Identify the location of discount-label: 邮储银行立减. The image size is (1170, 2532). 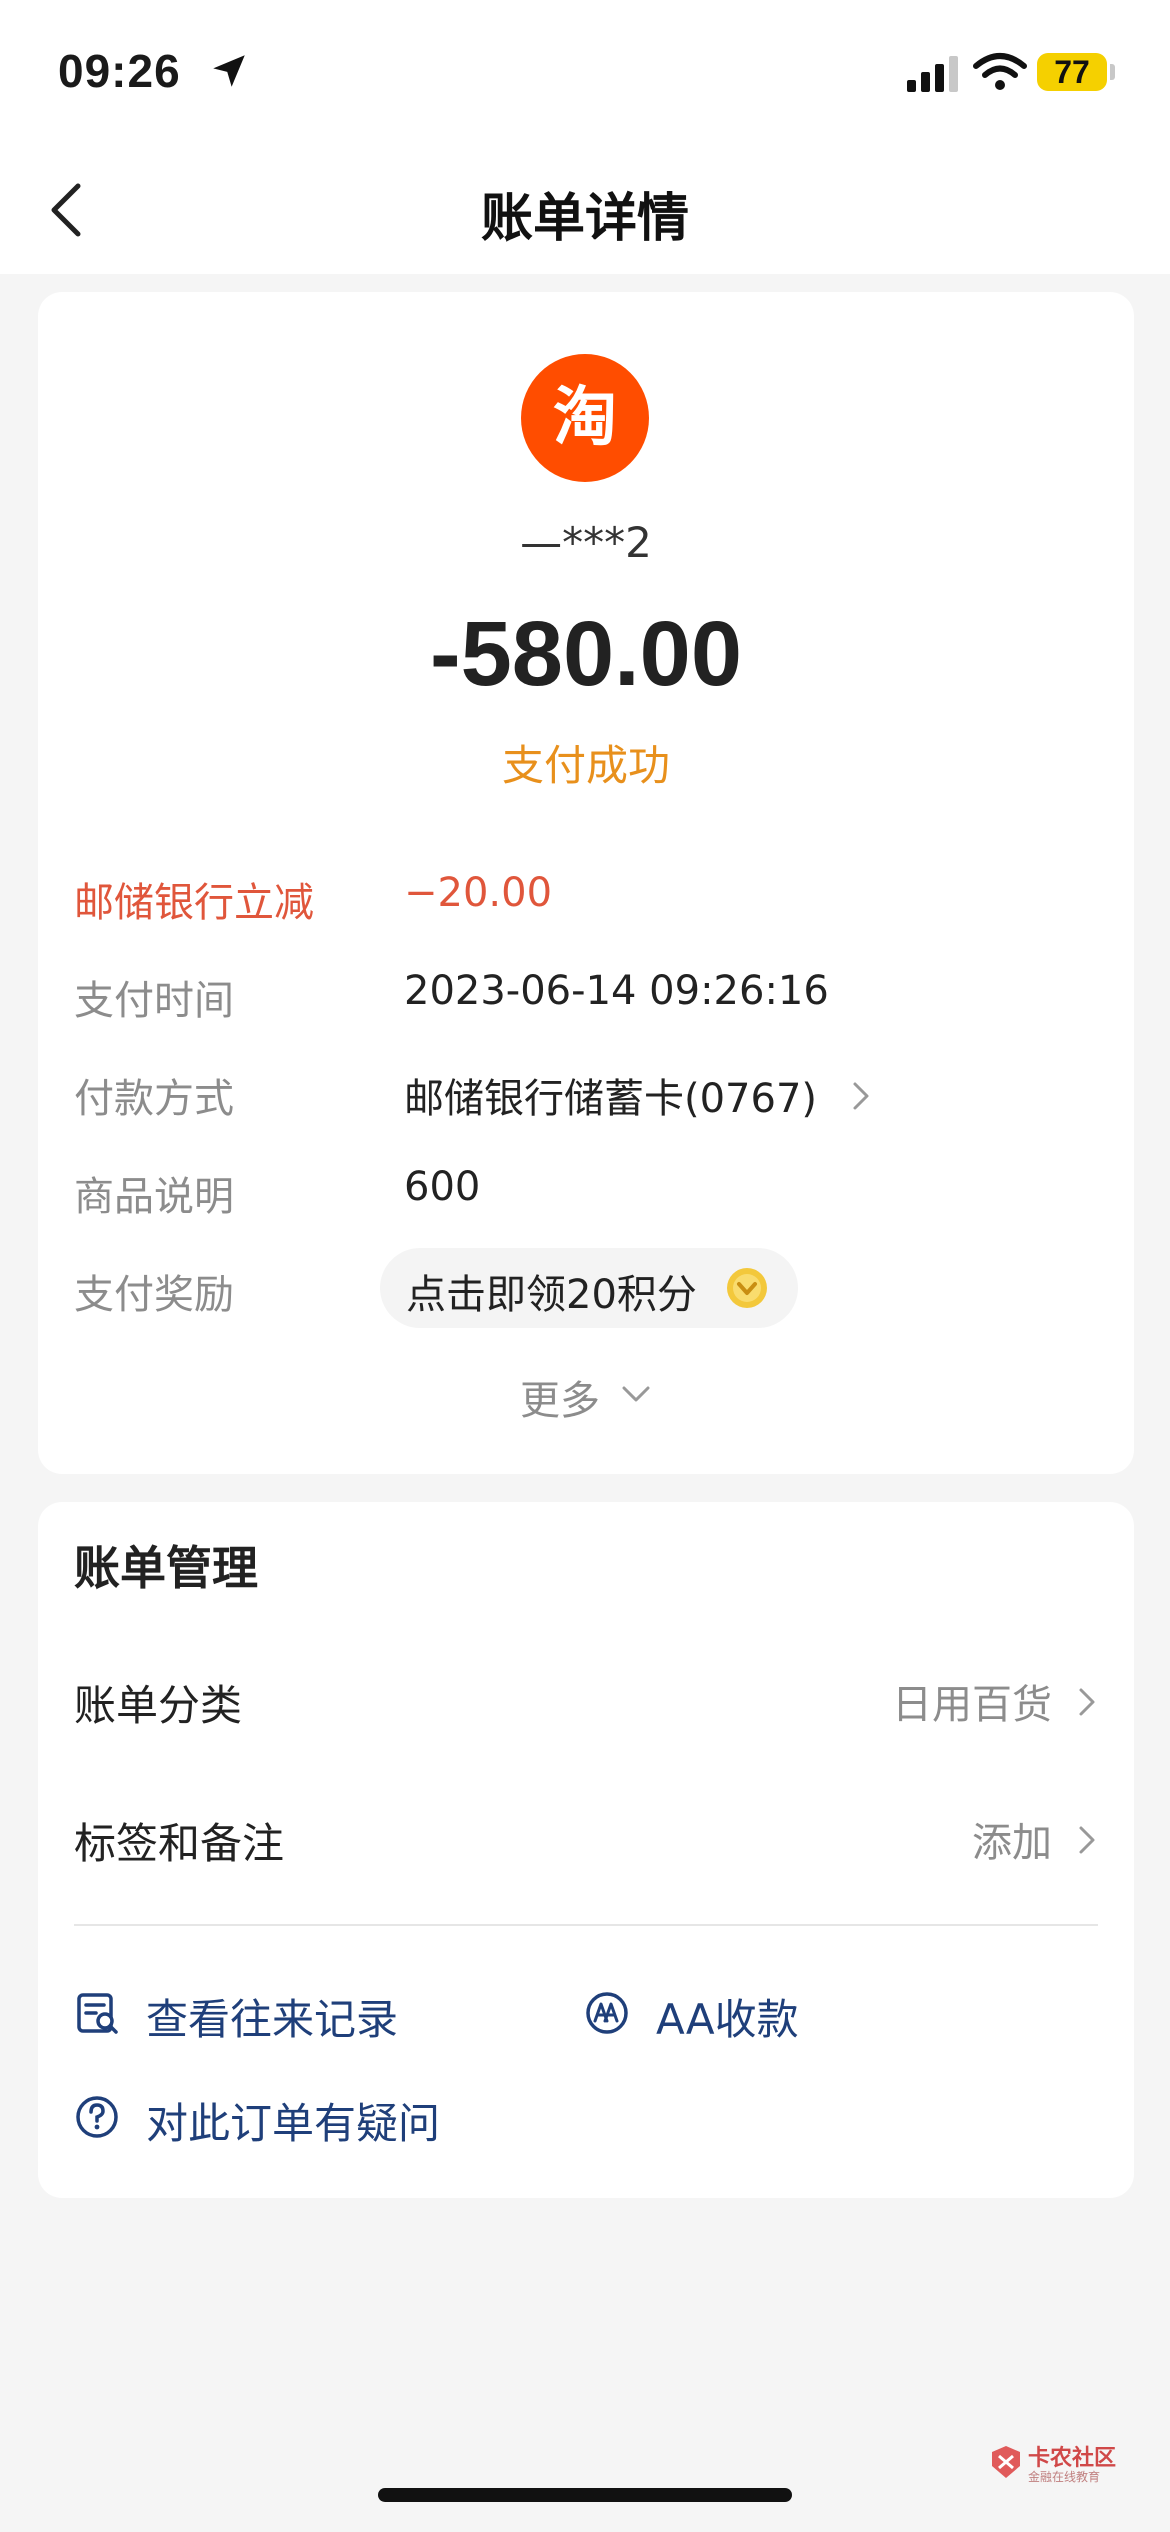
(194, 903).